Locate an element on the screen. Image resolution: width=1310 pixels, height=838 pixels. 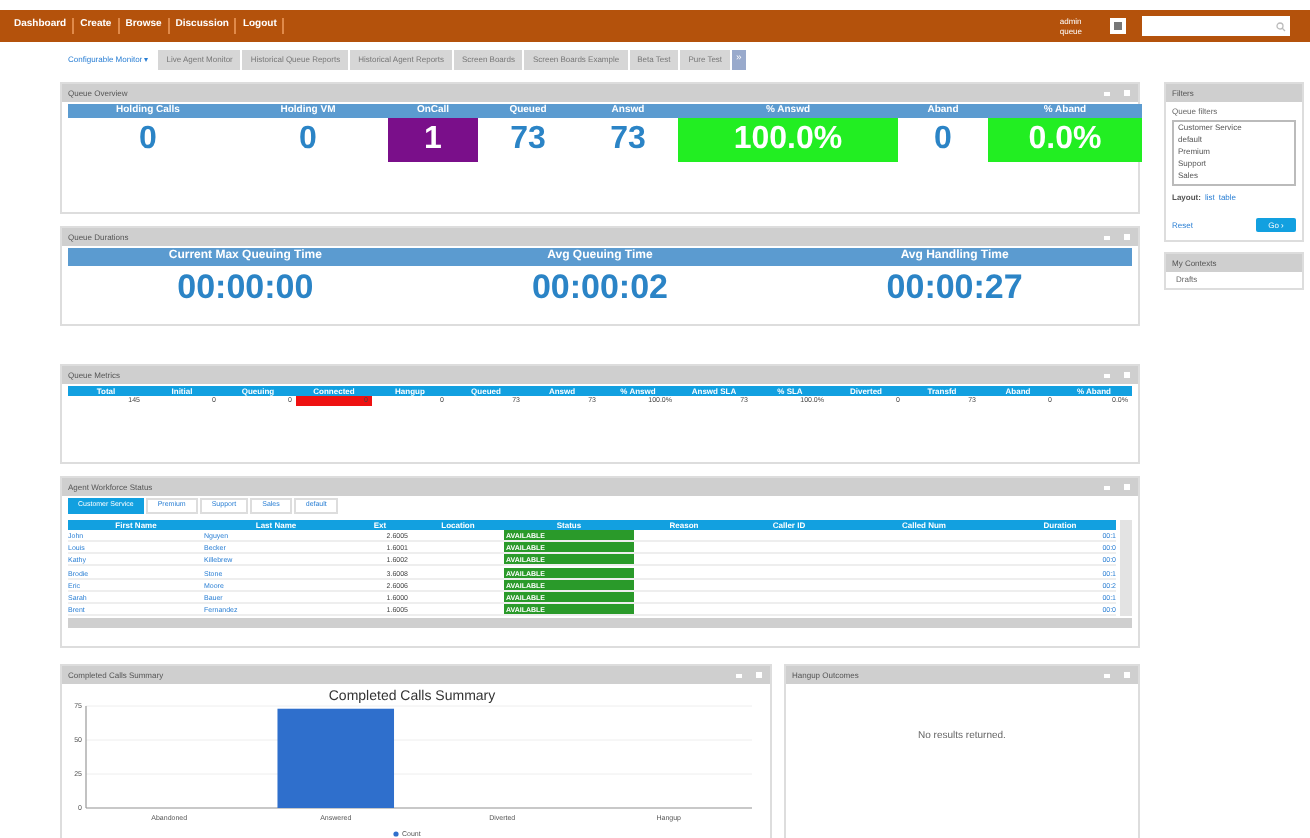
bar is located at coordinates (336, 758).